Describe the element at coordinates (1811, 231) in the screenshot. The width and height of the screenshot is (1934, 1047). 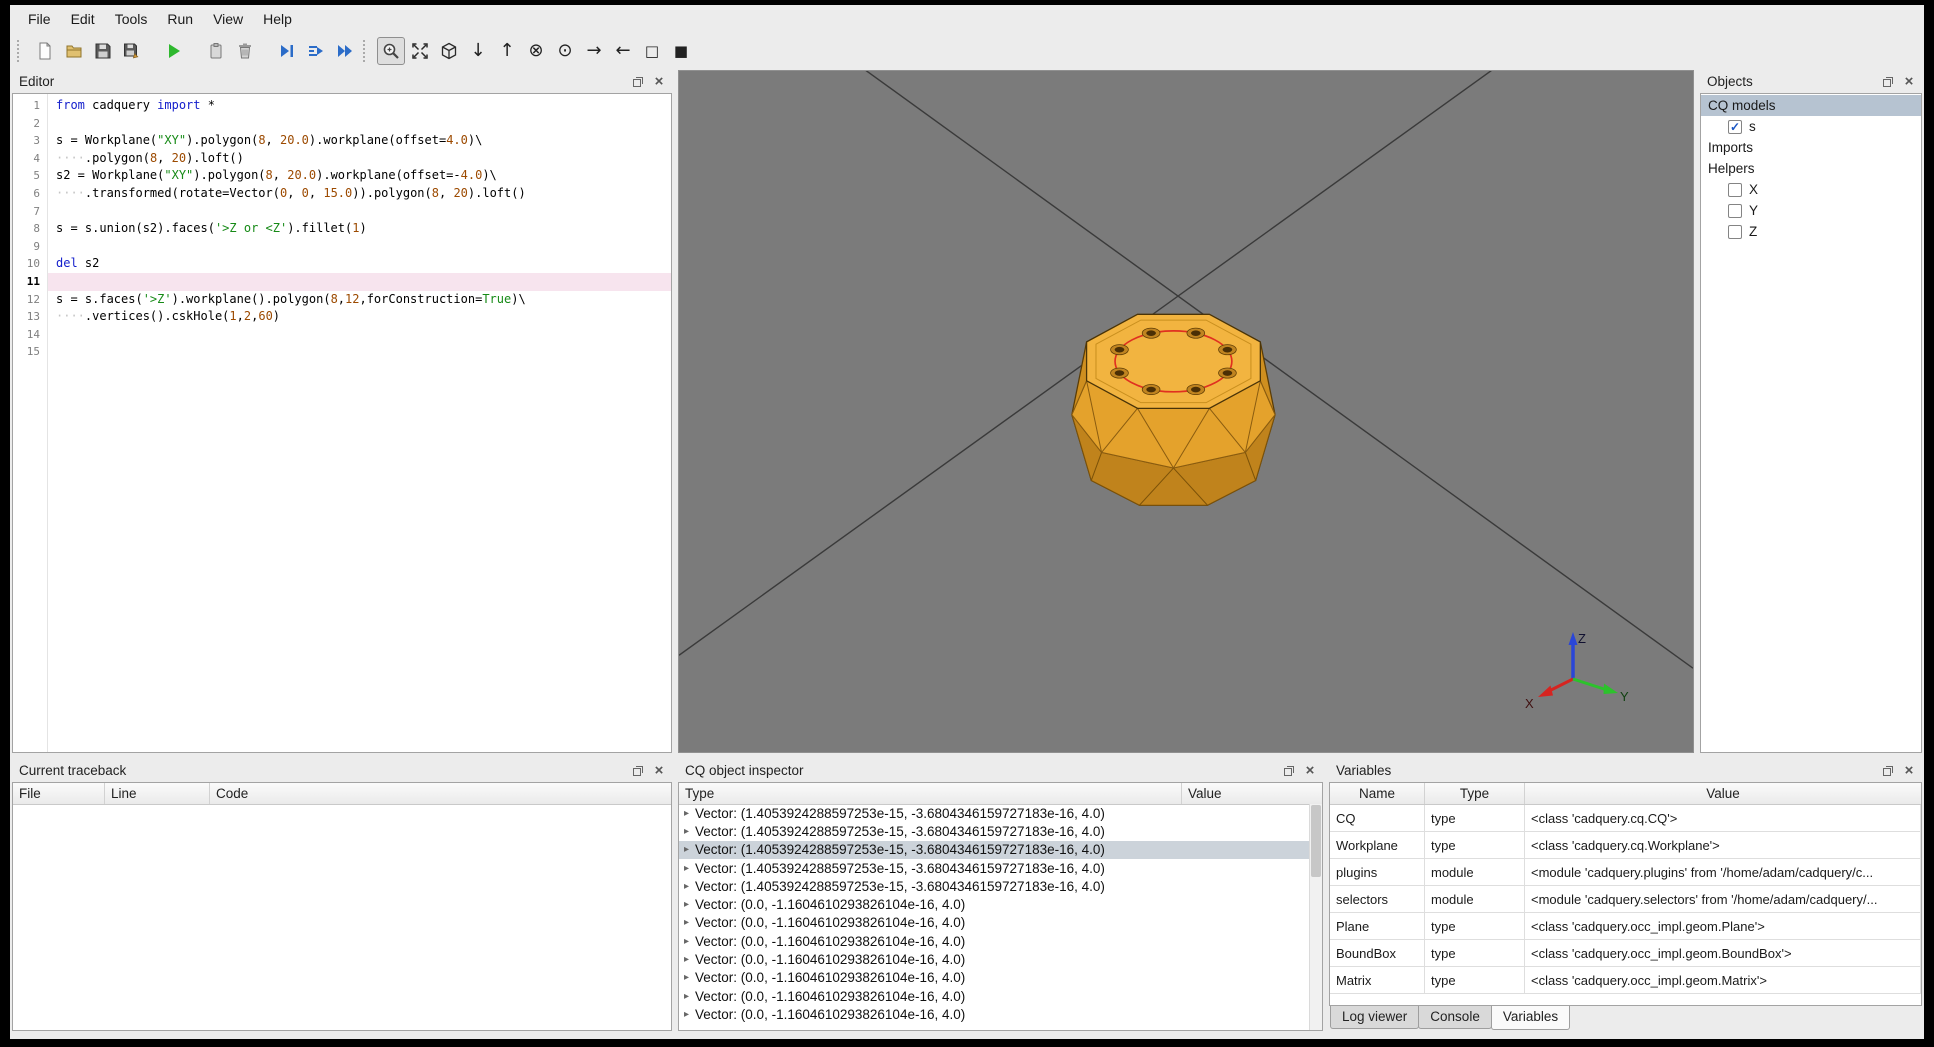
I see `tree-item-z: Z` at that location.